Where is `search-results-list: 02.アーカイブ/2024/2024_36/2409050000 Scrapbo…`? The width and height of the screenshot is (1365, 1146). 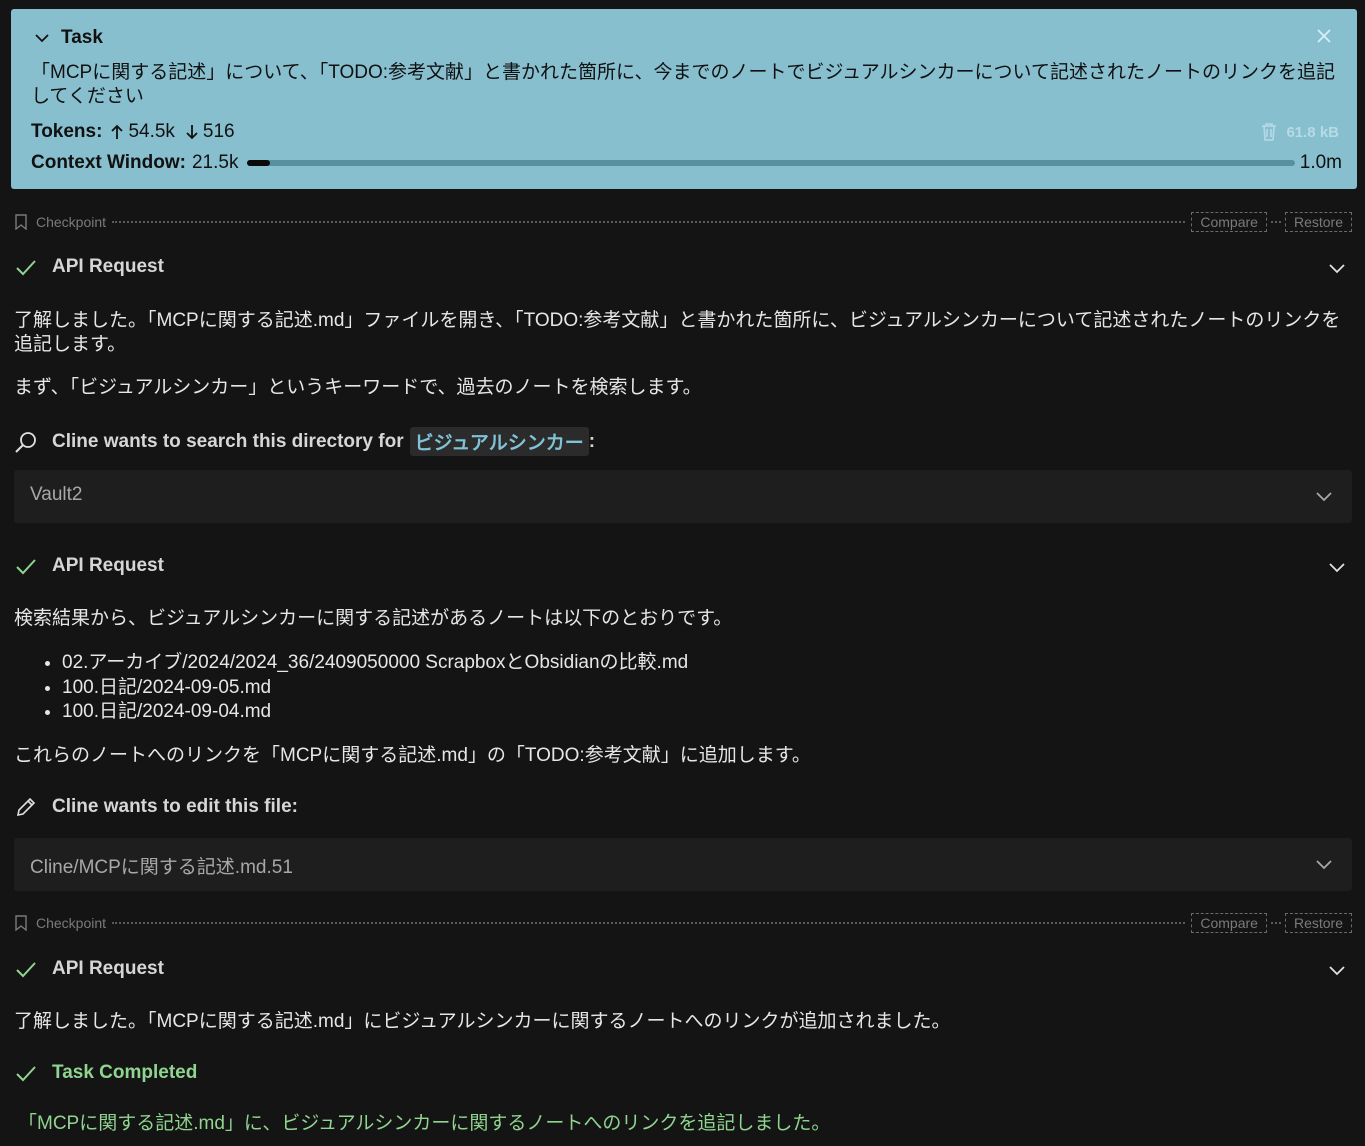
search-results-list: 02.アーカイブ/2024/2024_36/2409050000 Scrapbo… is located at coordinates (351, 688).